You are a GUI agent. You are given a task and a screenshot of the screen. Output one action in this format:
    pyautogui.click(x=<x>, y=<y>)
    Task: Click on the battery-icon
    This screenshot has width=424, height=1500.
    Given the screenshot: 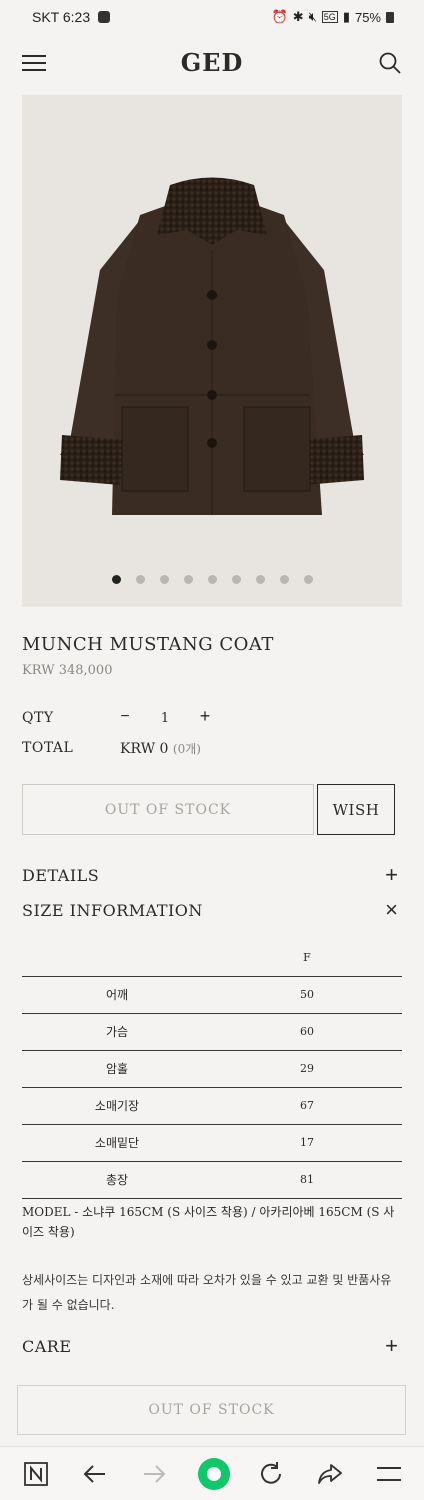 What is the action you would take?
    pyautogui.click(x=390, y=17)
    